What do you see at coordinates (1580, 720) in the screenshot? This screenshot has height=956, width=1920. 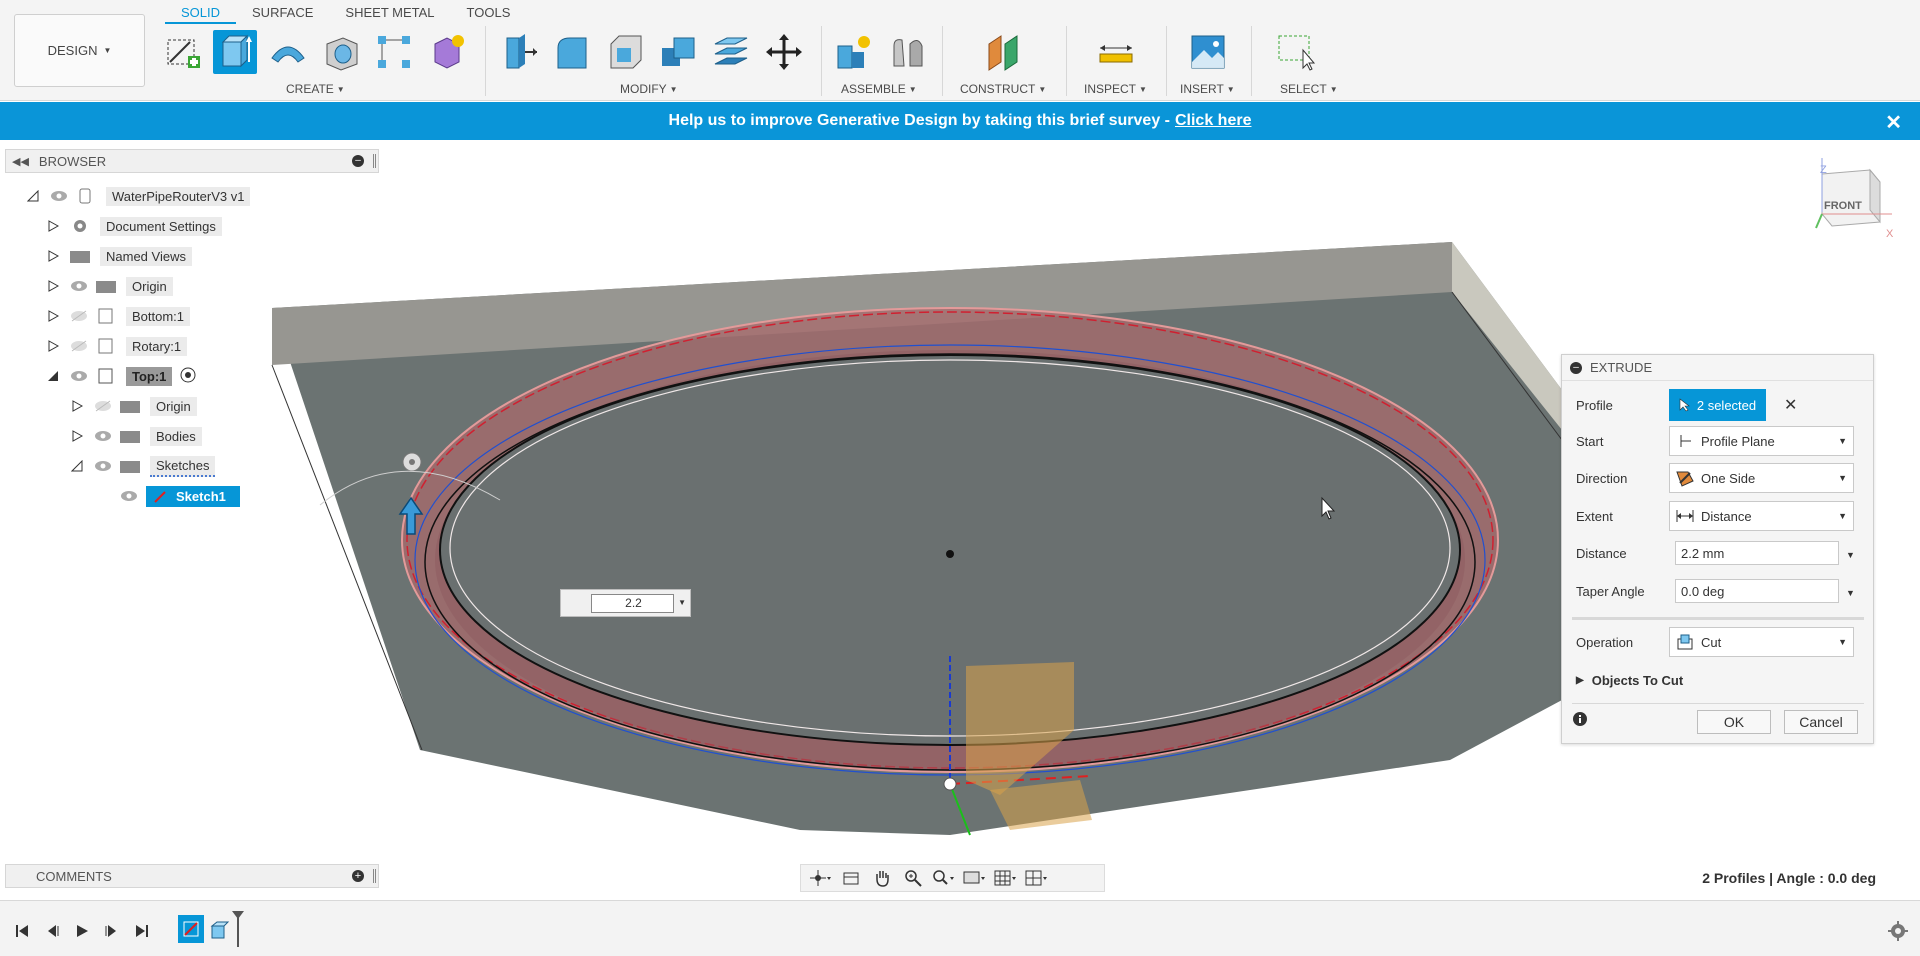 I see `info-icon` at bounding box center [1580, 720].